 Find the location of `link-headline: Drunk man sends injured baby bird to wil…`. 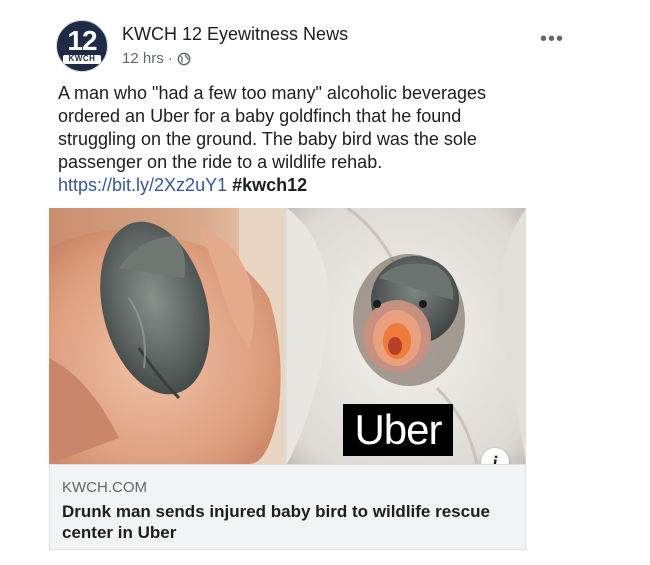

link-headline: Drunk man sends injured baby bird to wil… is located at coordinates (287, 522).